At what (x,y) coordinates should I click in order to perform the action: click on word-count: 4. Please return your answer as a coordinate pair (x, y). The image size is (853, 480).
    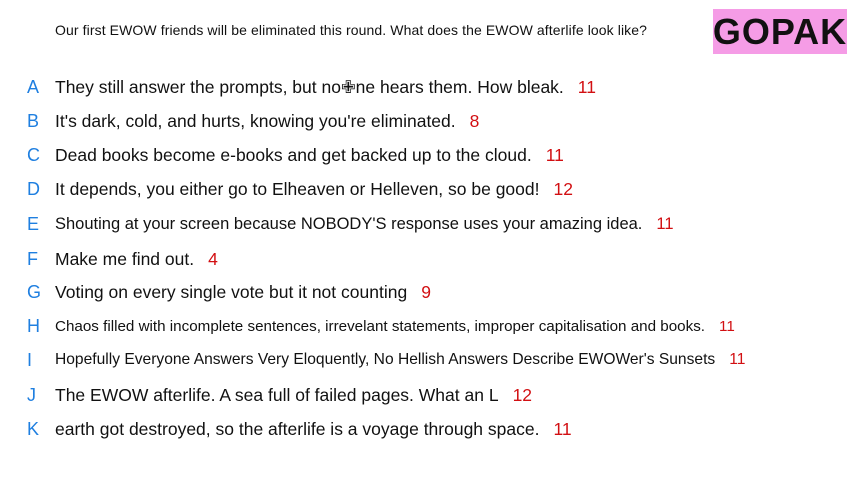
    Looking at the image, I should click on (213, 258).